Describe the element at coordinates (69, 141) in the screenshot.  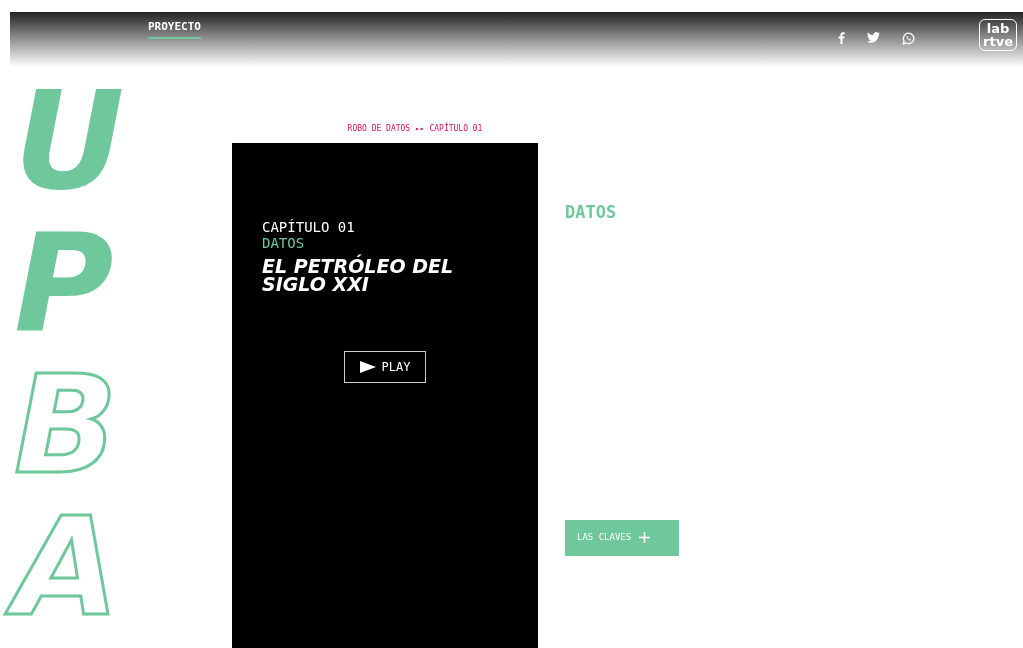
I see `decorative-letter: U` at that location.